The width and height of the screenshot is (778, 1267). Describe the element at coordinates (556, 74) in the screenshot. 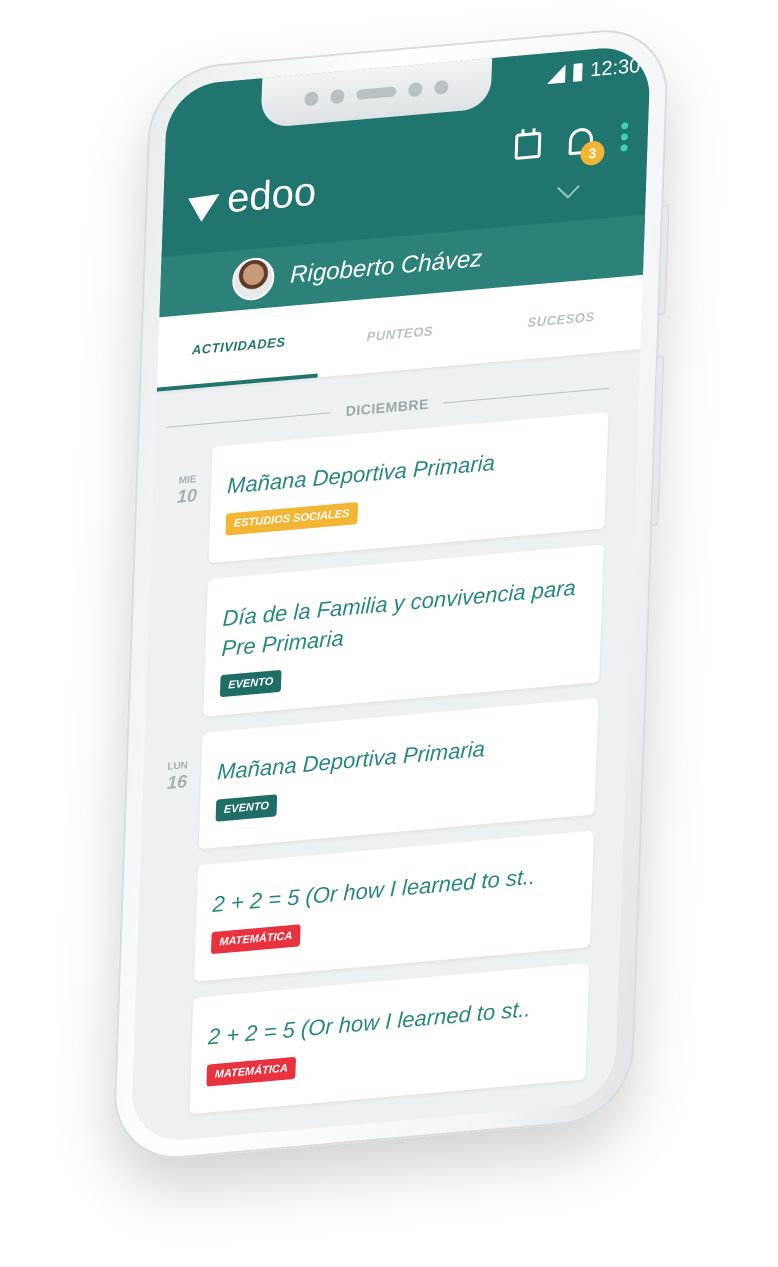

I see `signal-icon` at that location.